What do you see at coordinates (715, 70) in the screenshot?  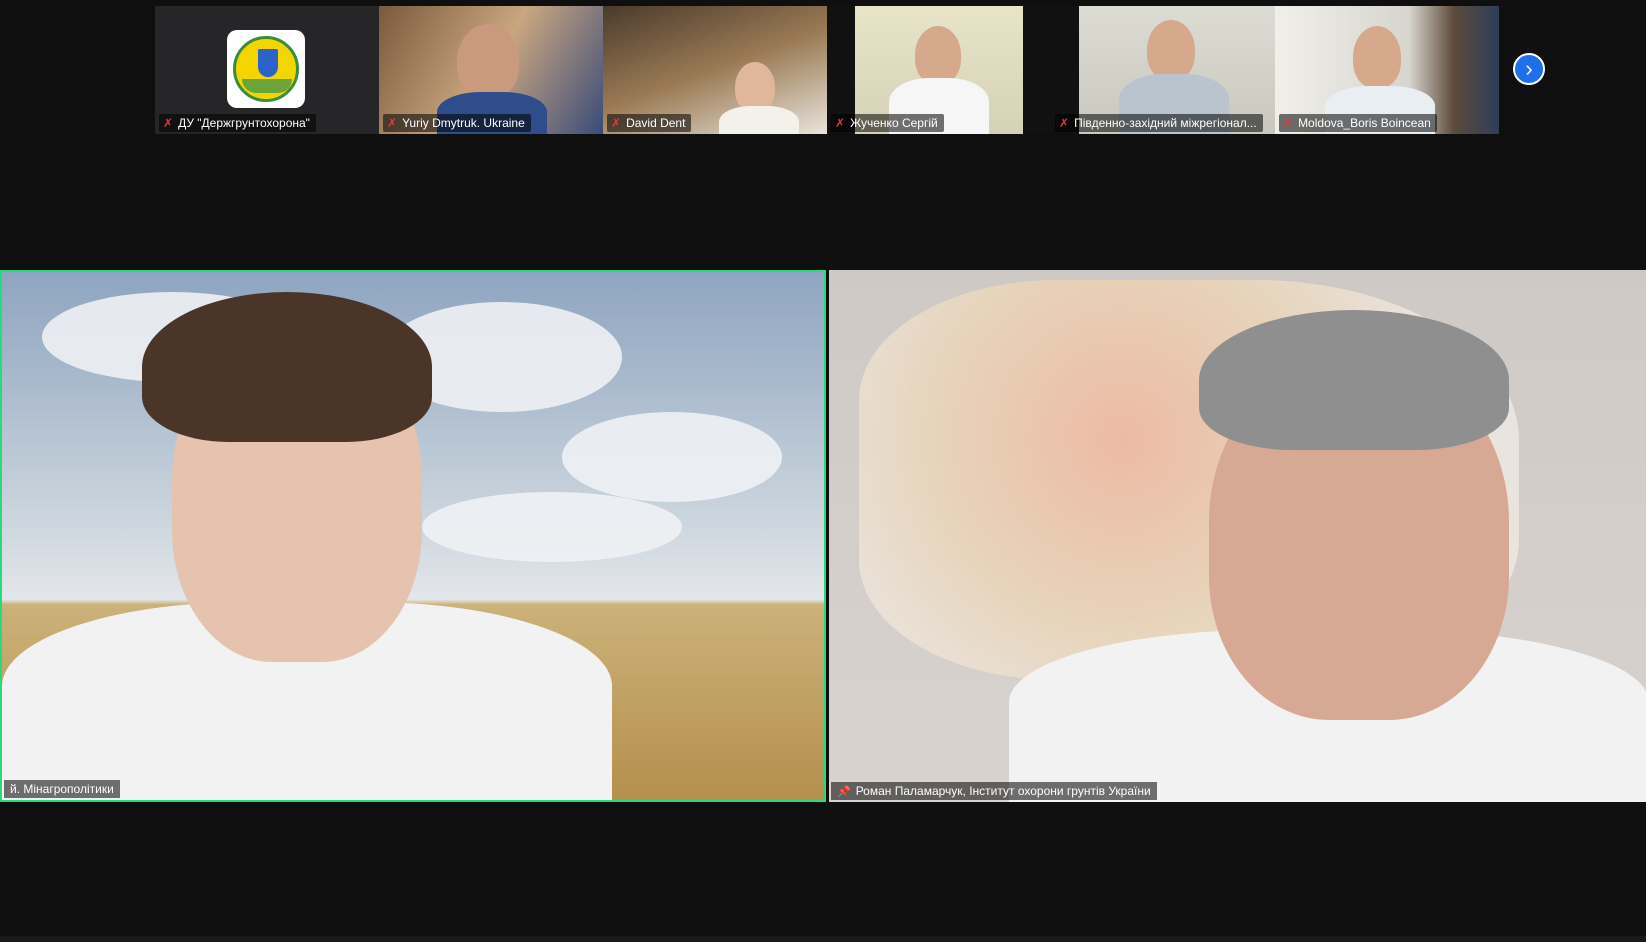 I see `participant-tile: ✗ David Dent` at bounding box center [715, 70].